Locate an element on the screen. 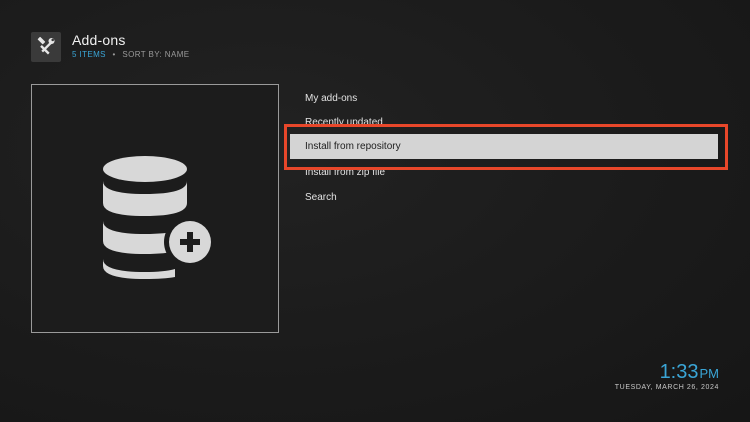 This screenshot has width=750, height=422. clock-time: 1:33 is located at coordinates (679, 372).